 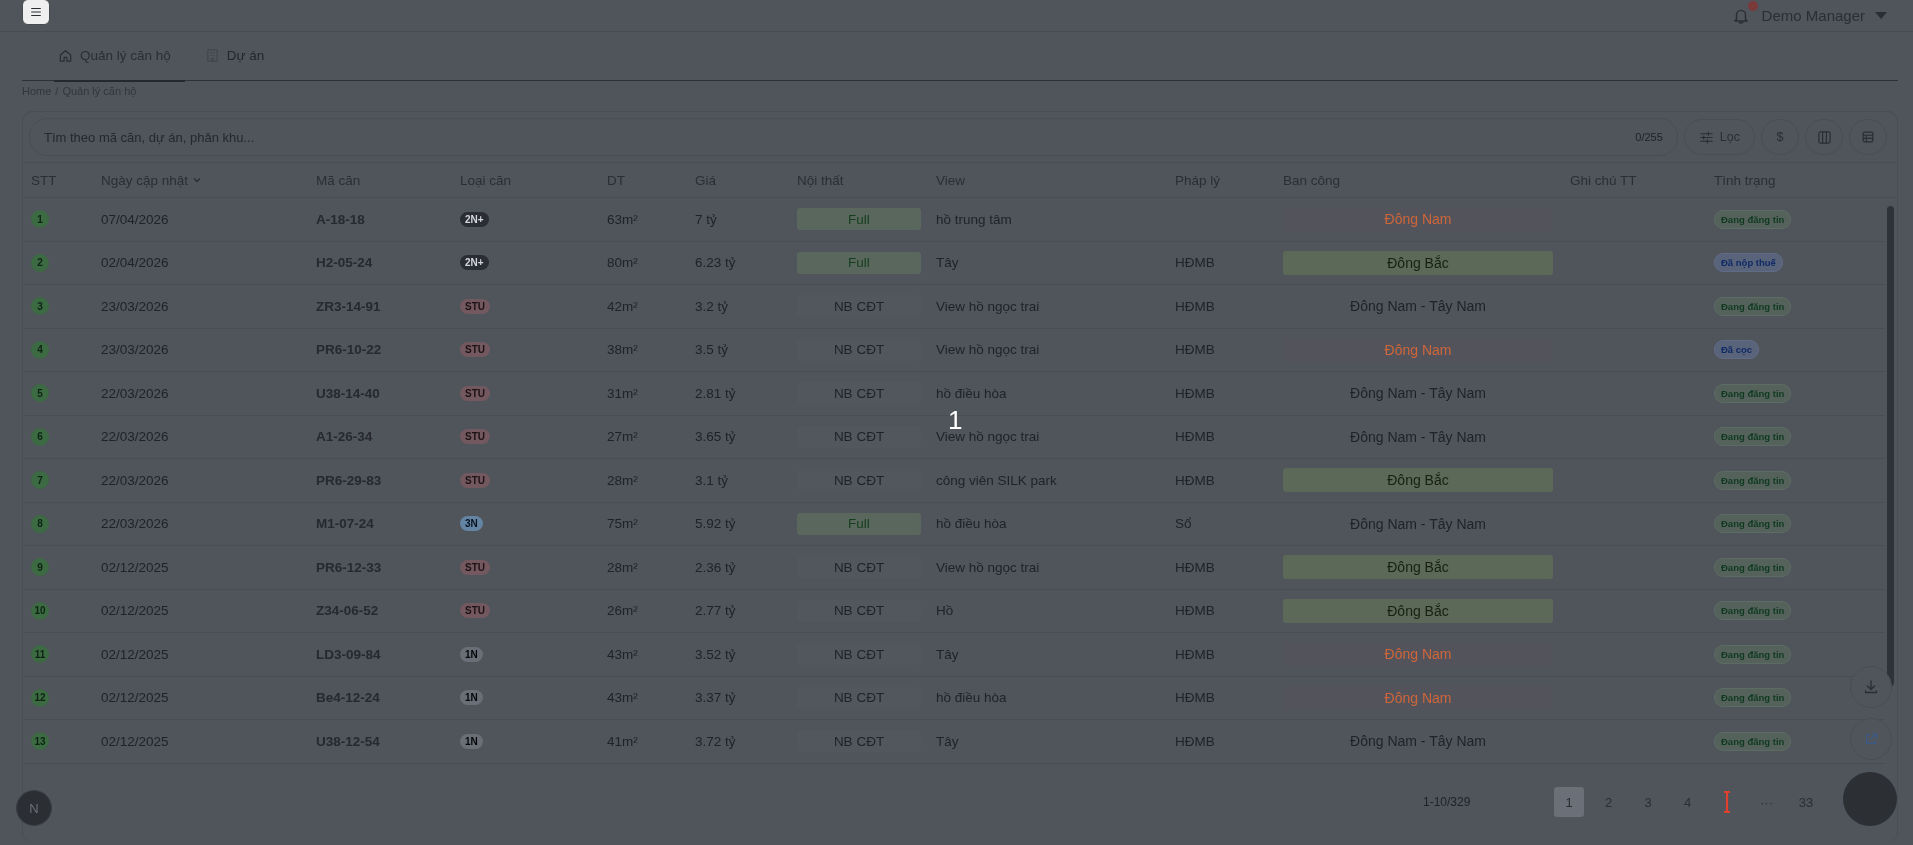 I want to click on dev-tools-button: N, so click(x=34, y=808).